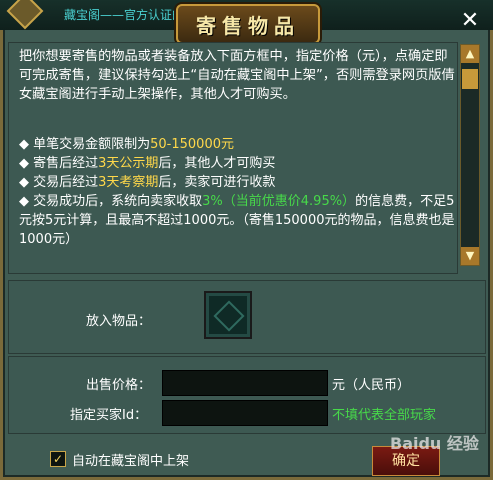 The image size is (493, 480). I want to click on buyer-id-input, so click(245, 413).